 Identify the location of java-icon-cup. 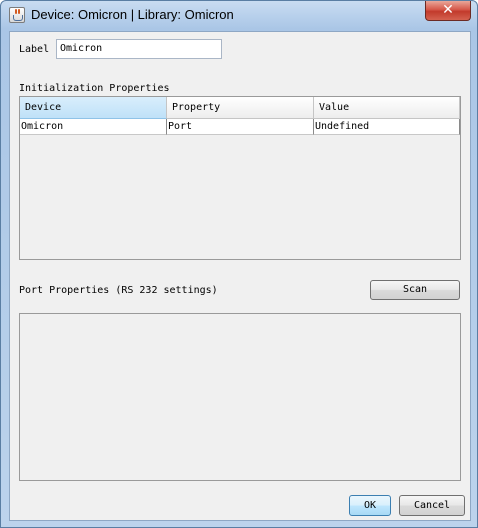
(18, 18).